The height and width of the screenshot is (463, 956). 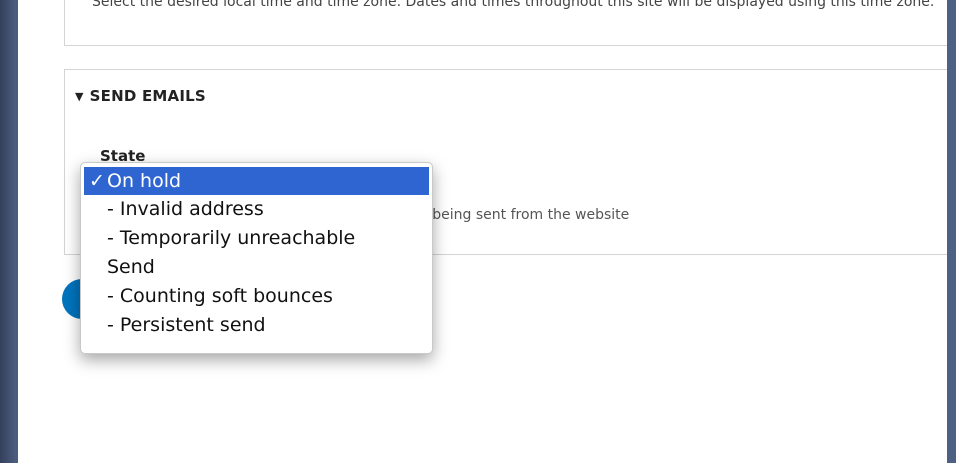 What do you see at coordinates (79, 96) in the screenshot?
I see `caret-down-icon: ▼` at bounding box center [79, 96].